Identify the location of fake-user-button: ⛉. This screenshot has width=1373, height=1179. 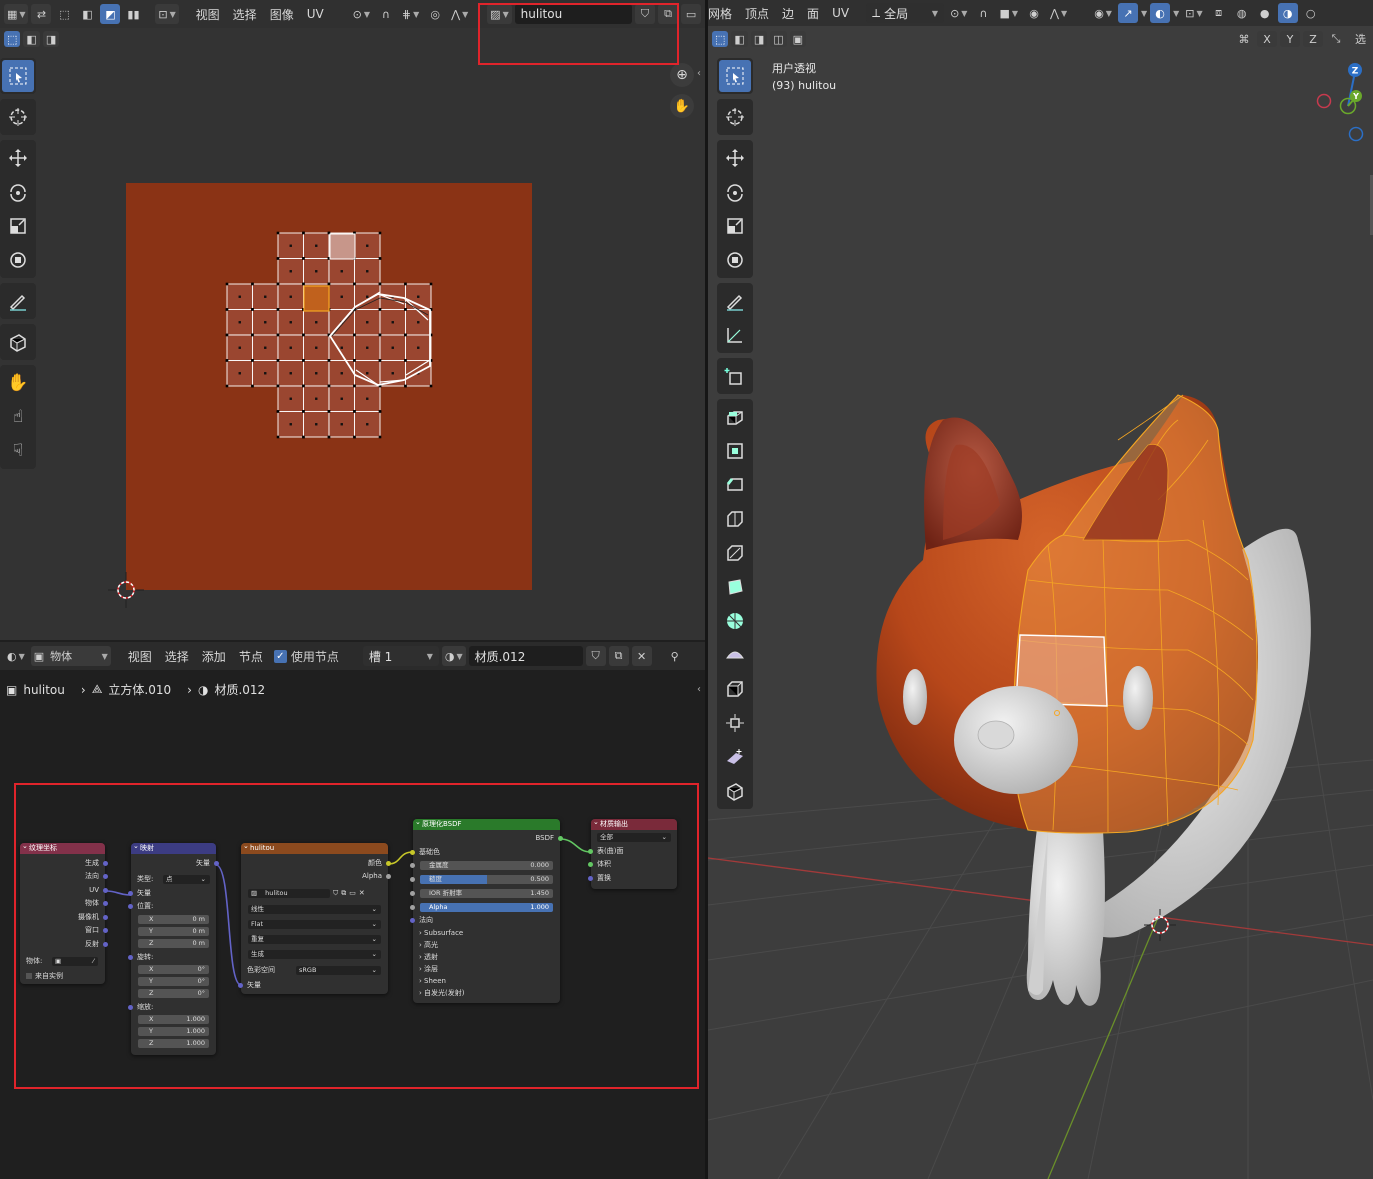
(645, 14).